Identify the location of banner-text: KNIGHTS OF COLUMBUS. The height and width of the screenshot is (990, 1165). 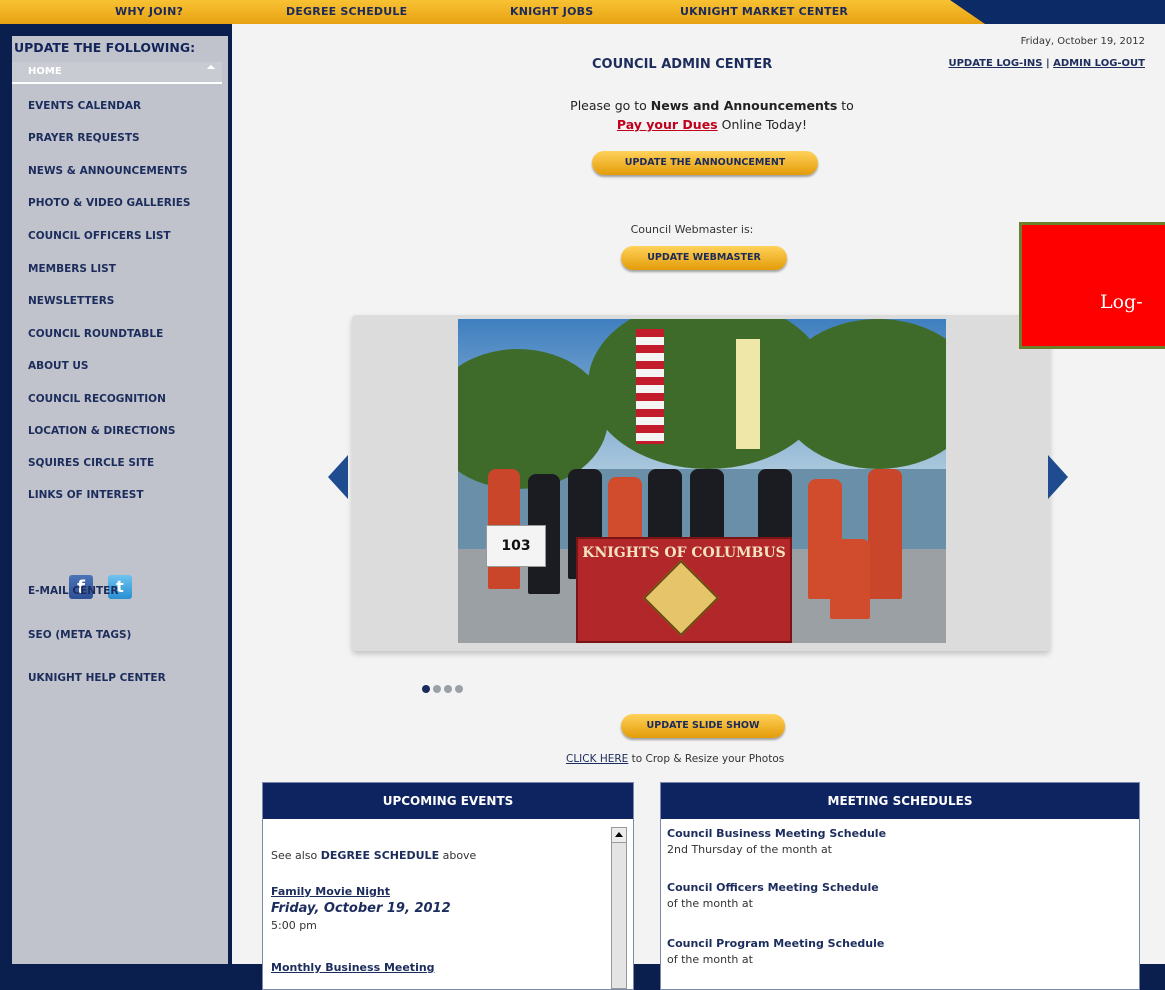
(684, 553).